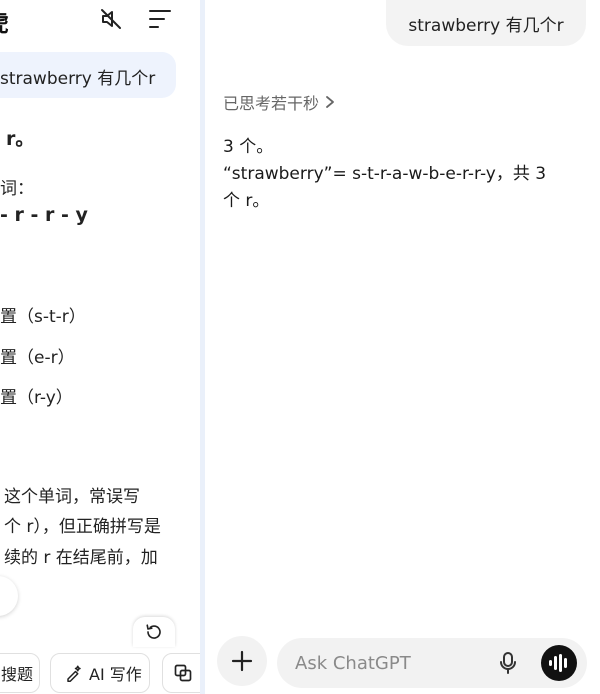  I want to click on plus-icon, so click(242, 661).